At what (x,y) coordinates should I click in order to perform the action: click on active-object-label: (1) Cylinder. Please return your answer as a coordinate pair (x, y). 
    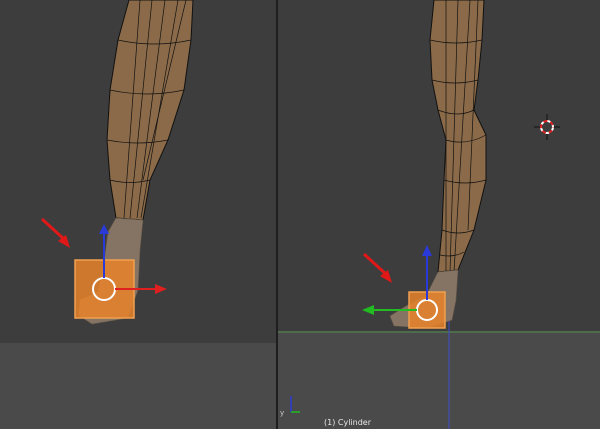
    Looking at the image, I should click on (347, 422).